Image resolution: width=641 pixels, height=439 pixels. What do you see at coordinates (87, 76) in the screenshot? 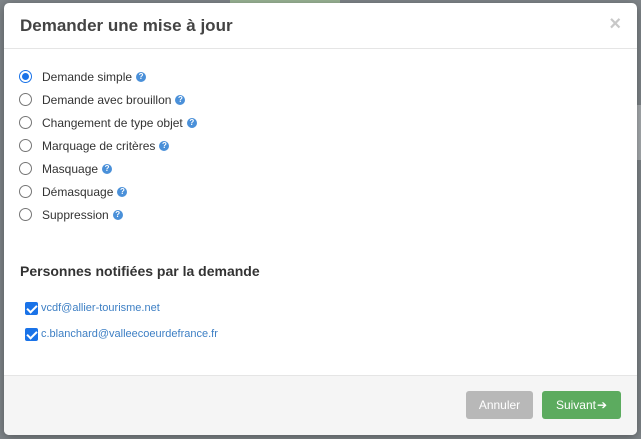
I see `option-label: Demande simple` at bounding box center [87, 76].